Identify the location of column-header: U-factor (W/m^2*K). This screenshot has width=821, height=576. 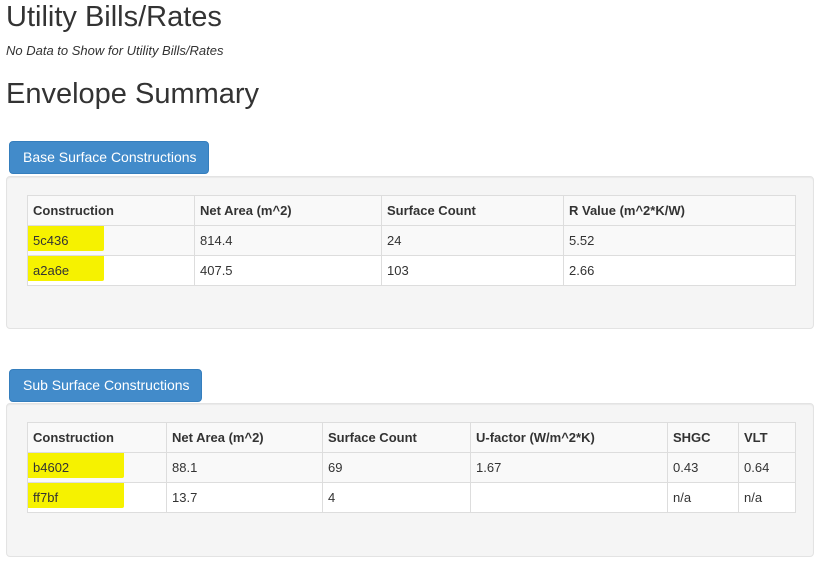
(569, 437).